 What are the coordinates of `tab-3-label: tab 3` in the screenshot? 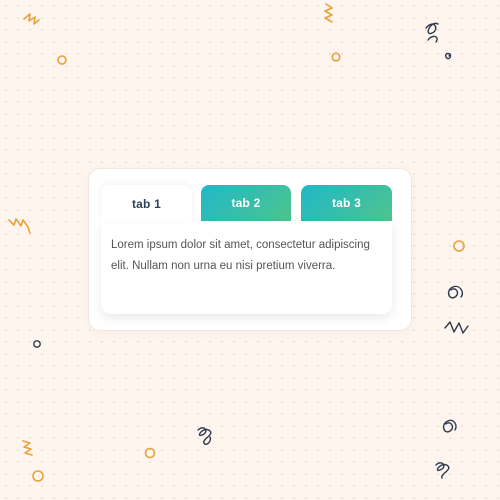 It's located at (346, 203).